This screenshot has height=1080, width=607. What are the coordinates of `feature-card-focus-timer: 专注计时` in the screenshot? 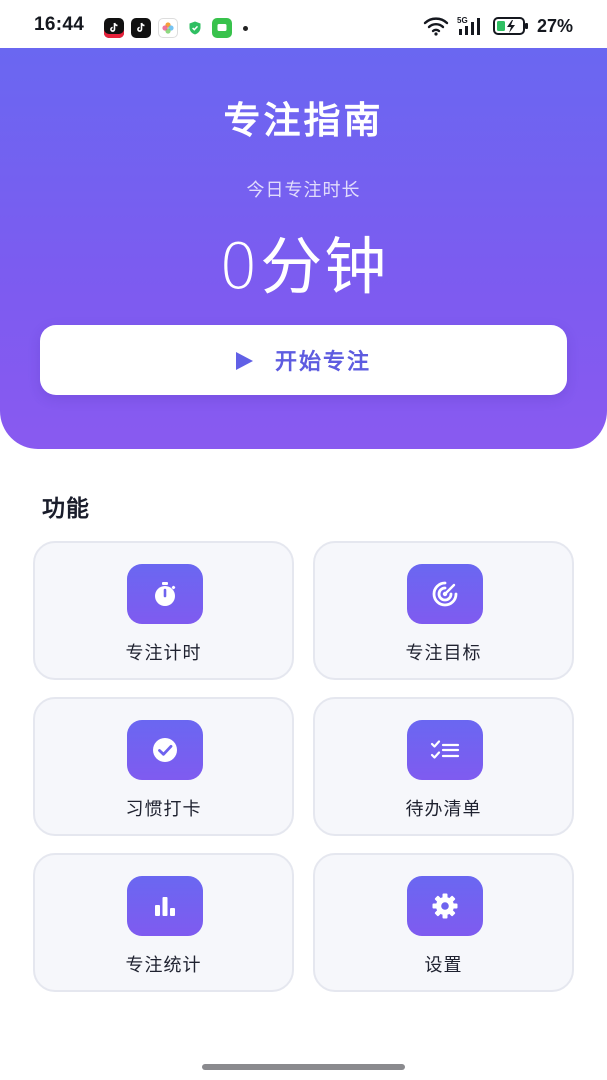 It's located at (163, 610).